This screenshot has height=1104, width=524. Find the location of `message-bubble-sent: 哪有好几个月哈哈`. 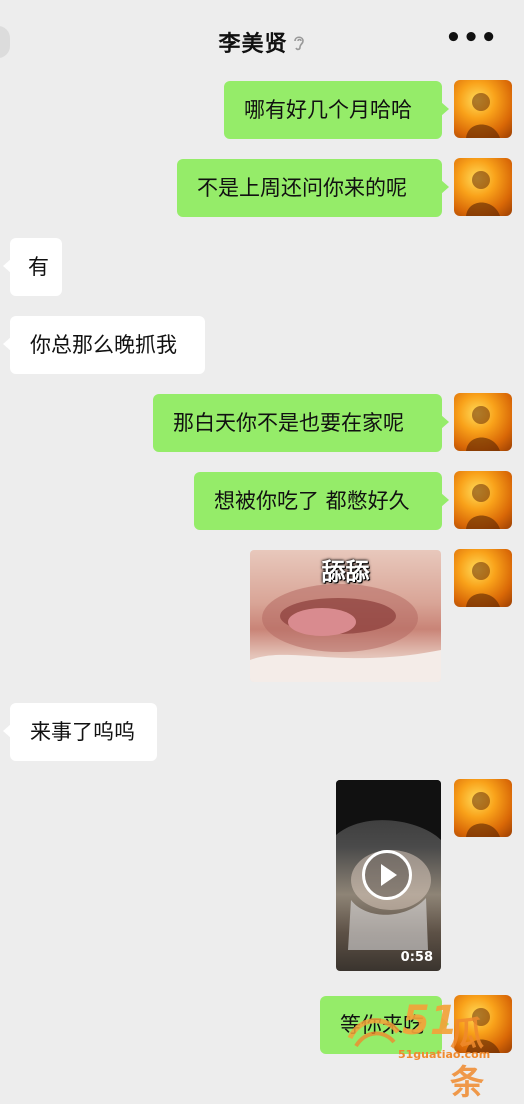

message-bubble-sent: 哪有好几个月哈哈 is located at coordinates (336, 110).